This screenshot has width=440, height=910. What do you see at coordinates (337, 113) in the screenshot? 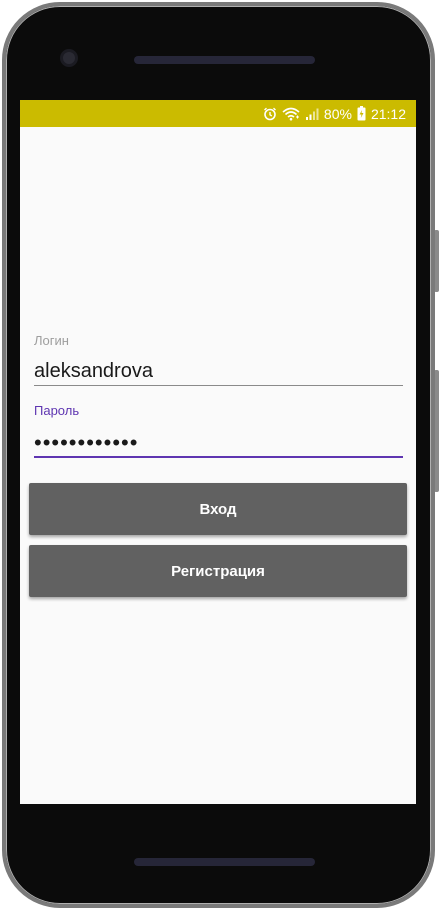
I see `battery-percent: 80%` at bounding box center [337, 113].